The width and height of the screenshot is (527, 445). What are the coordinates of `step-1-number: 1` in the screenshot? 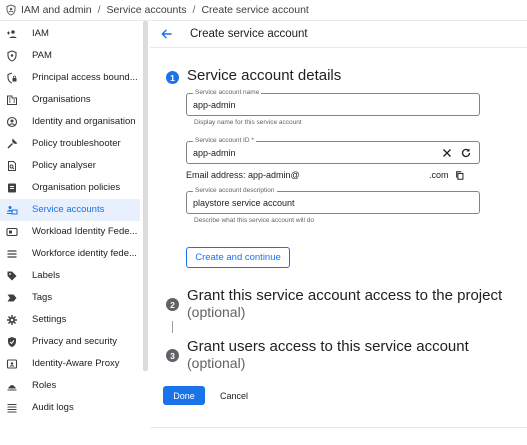 It's located at (172, 77).